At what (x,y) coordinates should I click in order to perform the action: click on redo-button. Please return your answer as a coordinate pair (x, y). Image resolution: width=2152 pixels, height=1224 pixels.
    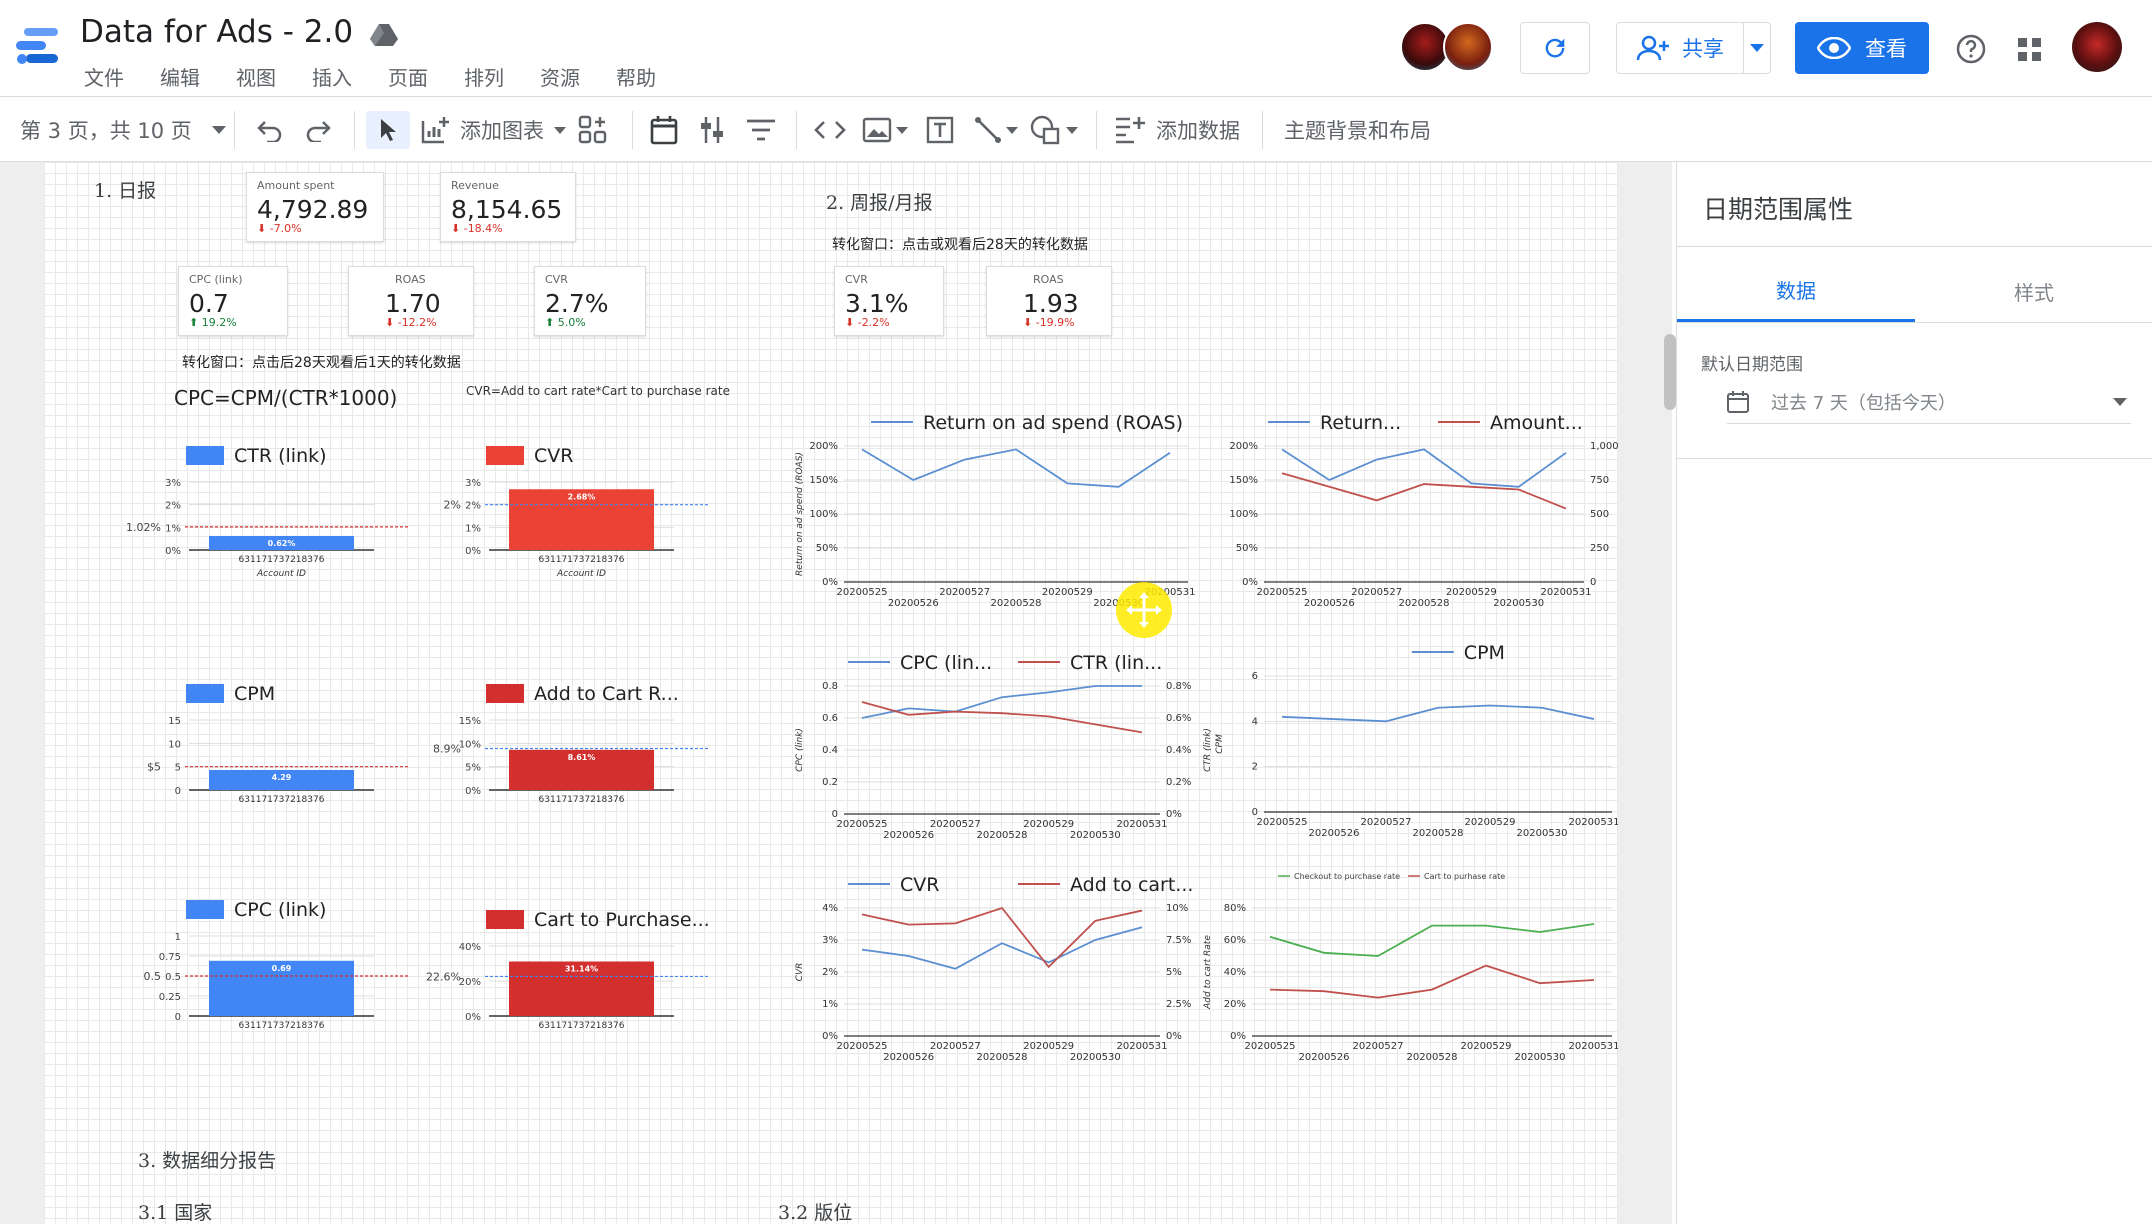
    Looking at the image, I should click on (318, 130).